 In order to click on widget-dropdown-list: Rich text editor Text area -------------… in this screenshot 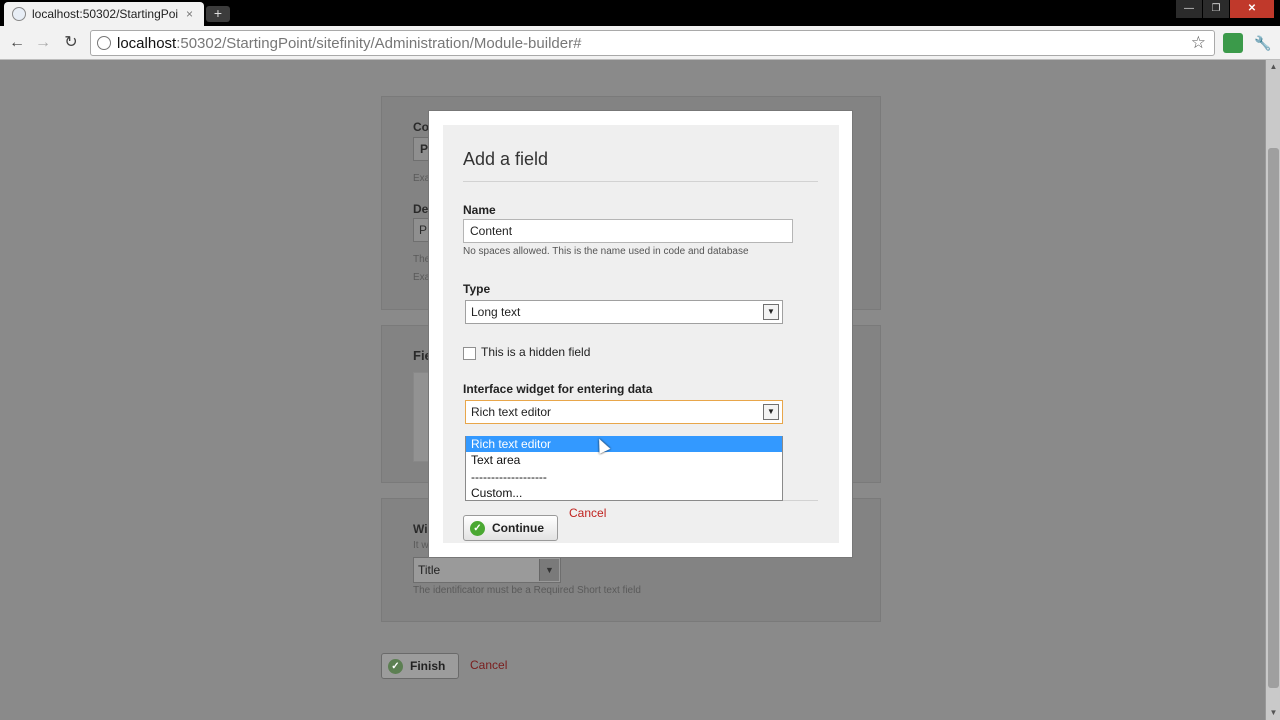, I will do `click(624, 468)`.